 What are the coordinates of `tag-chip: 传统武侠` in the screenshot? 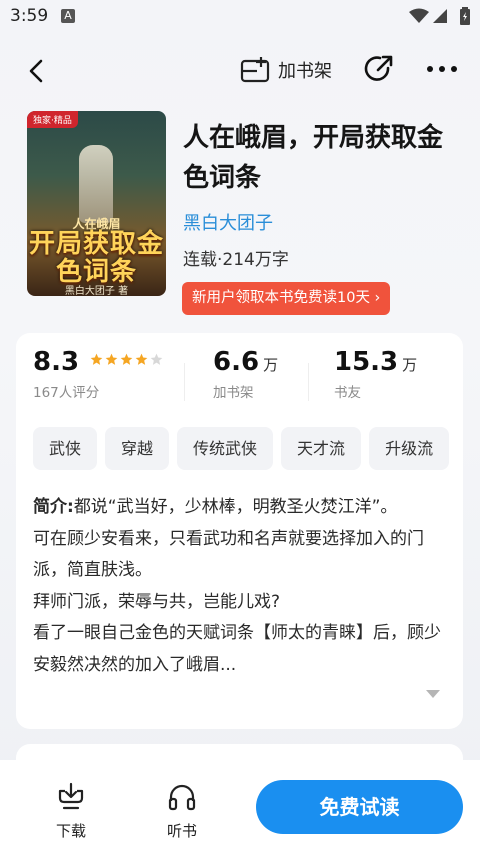 It's located at (225, 448).